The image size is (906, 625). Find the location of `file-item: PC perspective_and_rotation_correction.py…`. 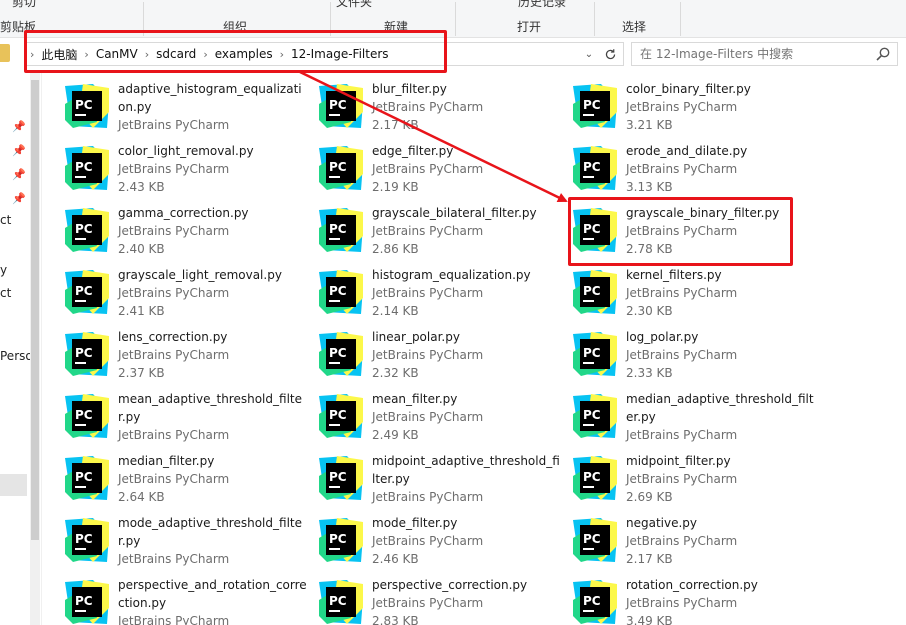

file-item: PC perspective_and_rotation_correction.py… is located at coordinates (184, 598).